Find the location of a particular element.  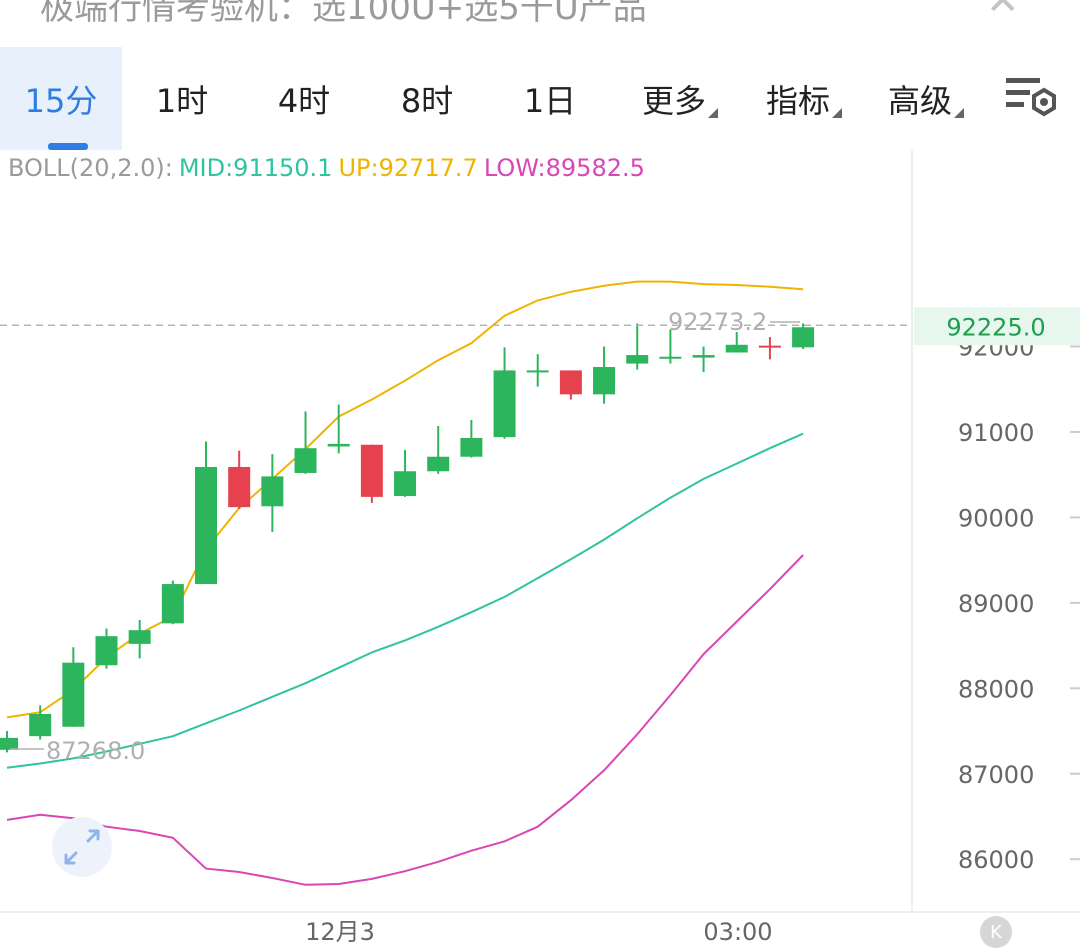

tab-1h: 1时 is located at coordinates (182, 98).